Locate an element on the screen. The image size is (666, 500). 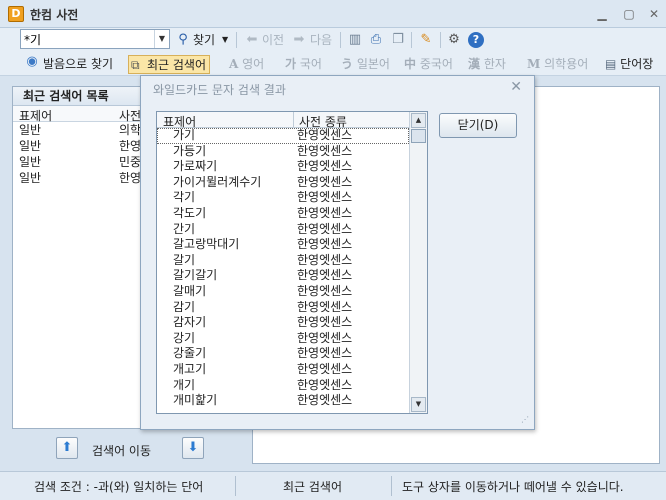
result-headword: 감기 is located at coordinates (184, 306).